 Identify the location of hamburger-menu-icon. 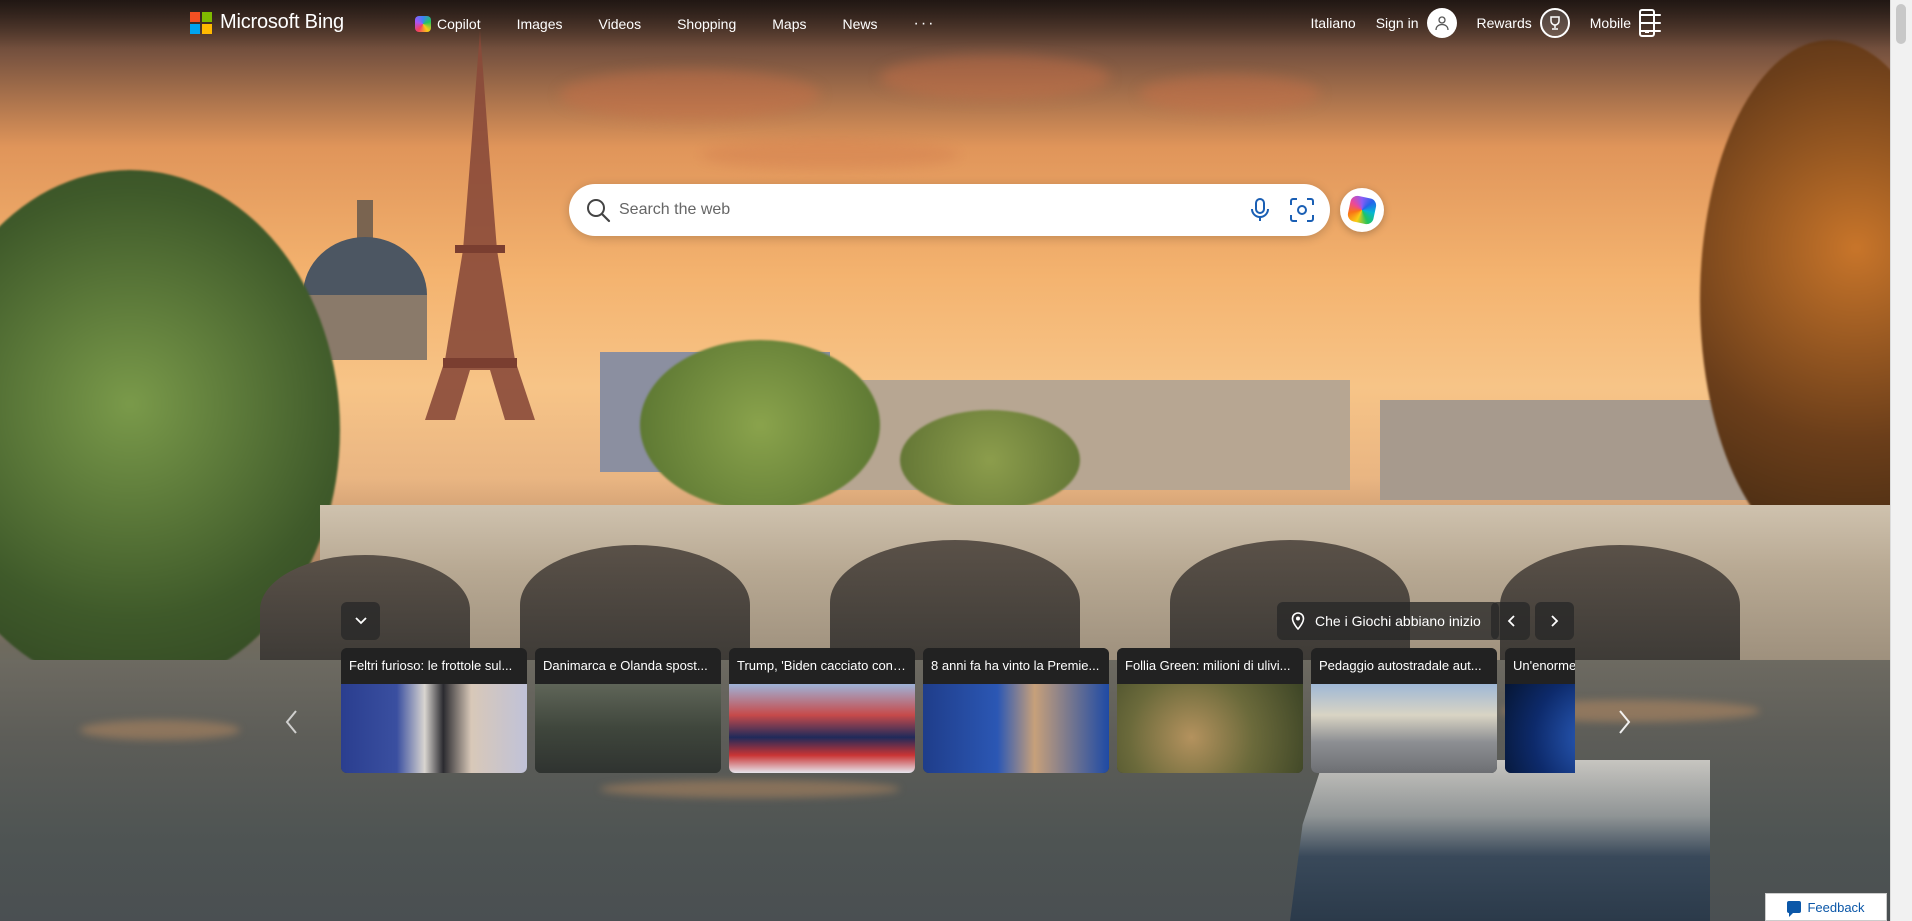
(1650, 23).